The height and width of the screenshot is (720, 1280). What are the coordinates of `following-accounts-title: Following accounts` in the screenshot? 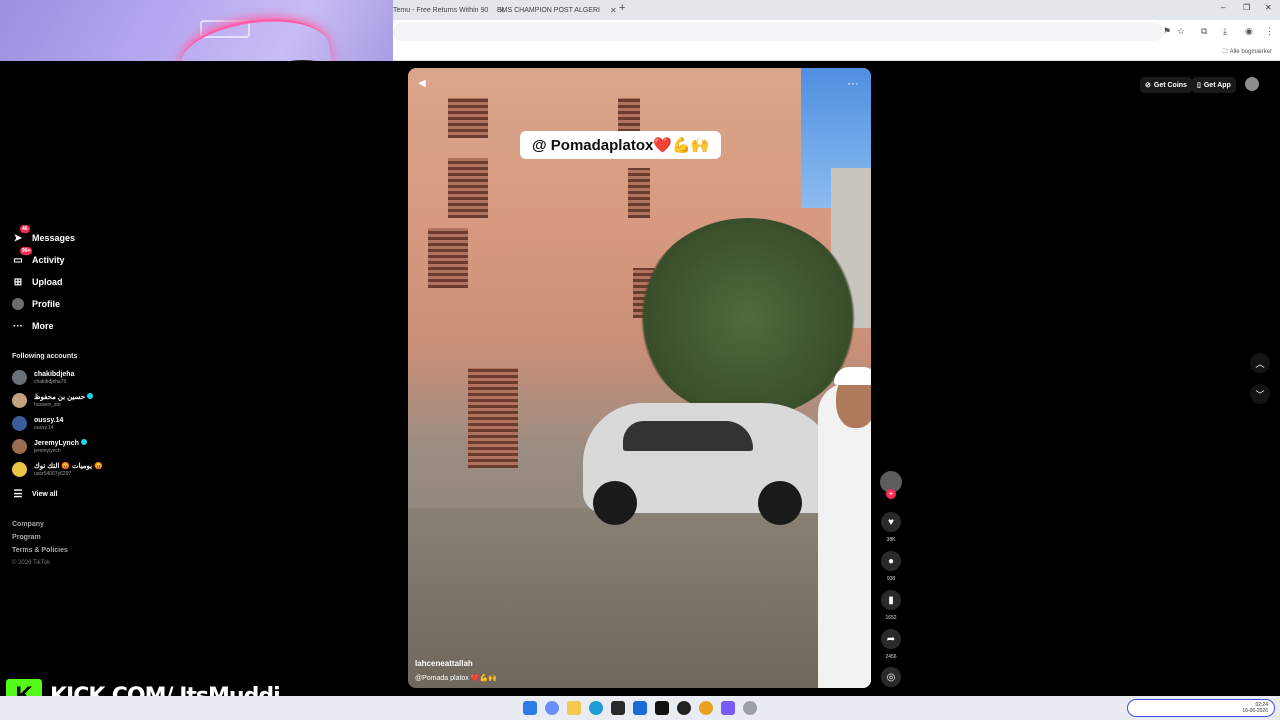 It's located at (45, 356).